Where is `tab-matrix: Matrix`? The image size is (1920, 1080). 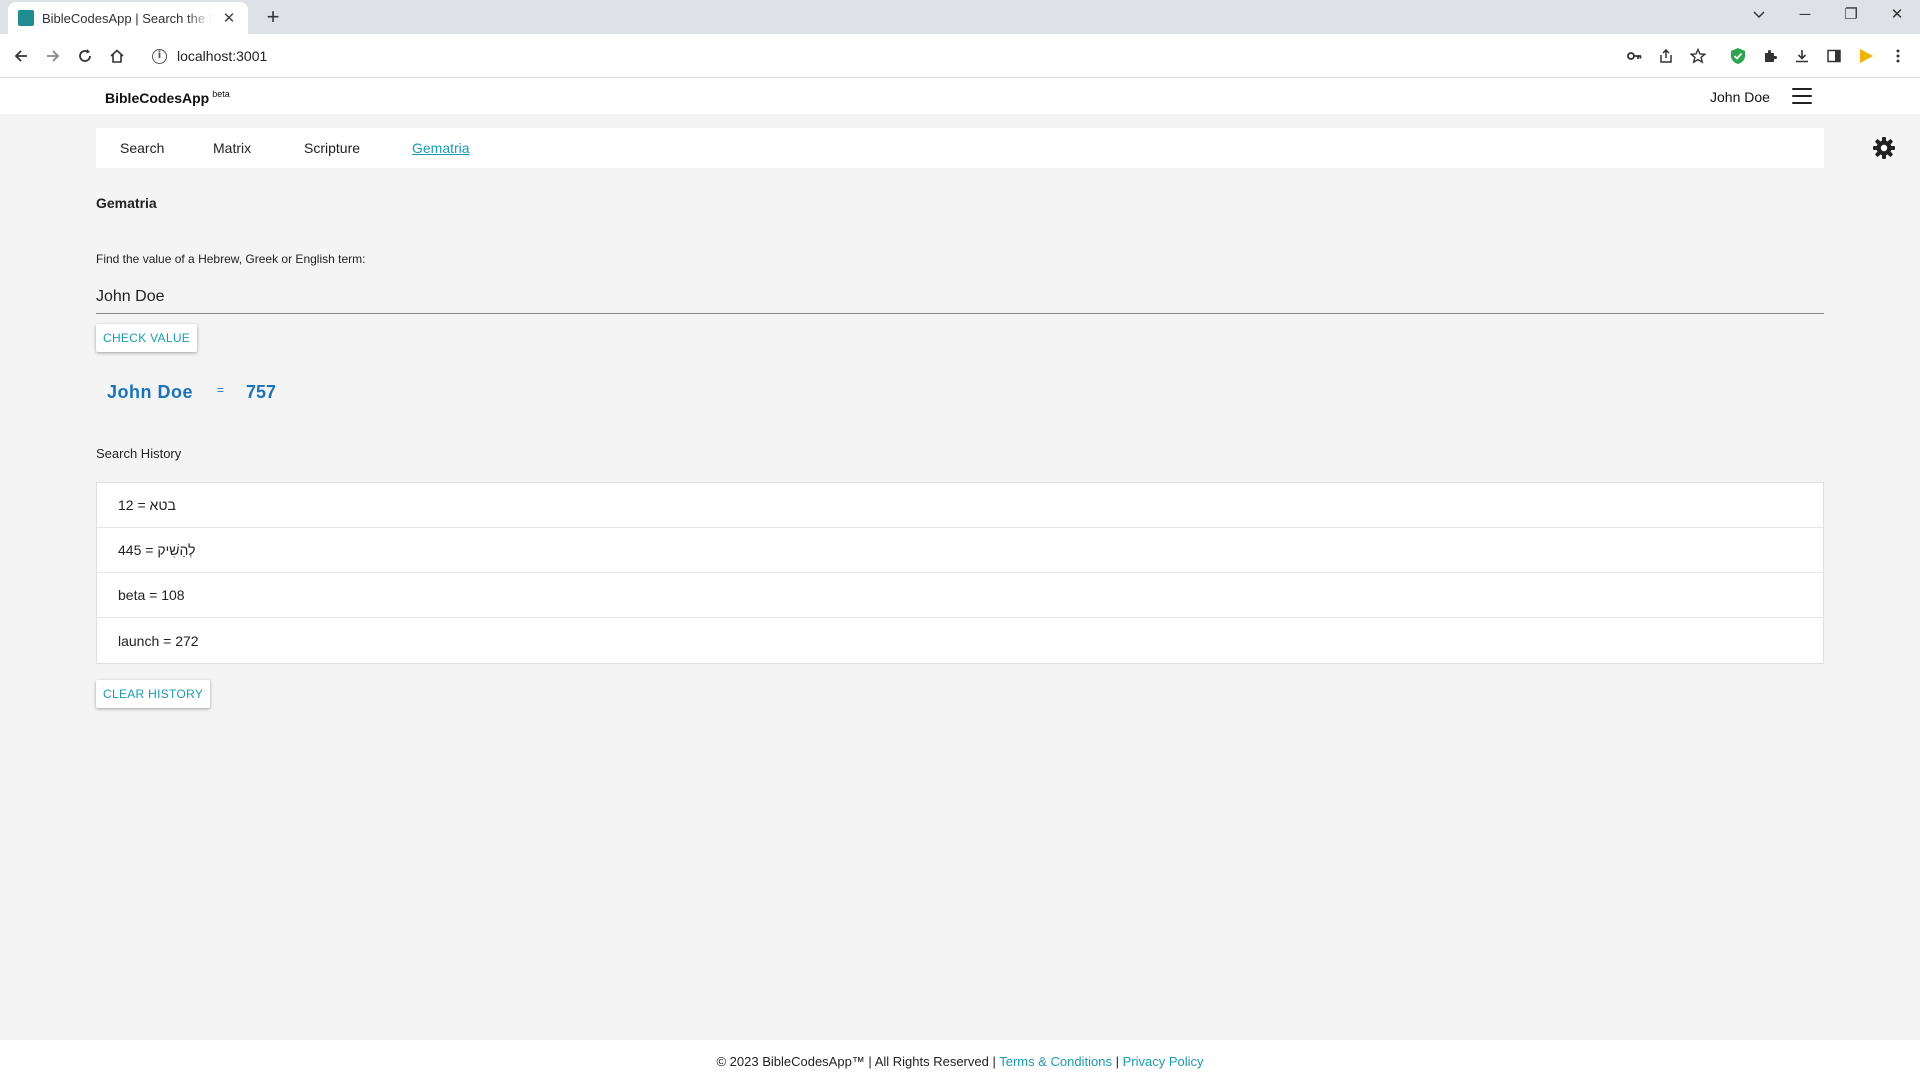 tab-matrix: Matrix is located at coordinates (232, 148).